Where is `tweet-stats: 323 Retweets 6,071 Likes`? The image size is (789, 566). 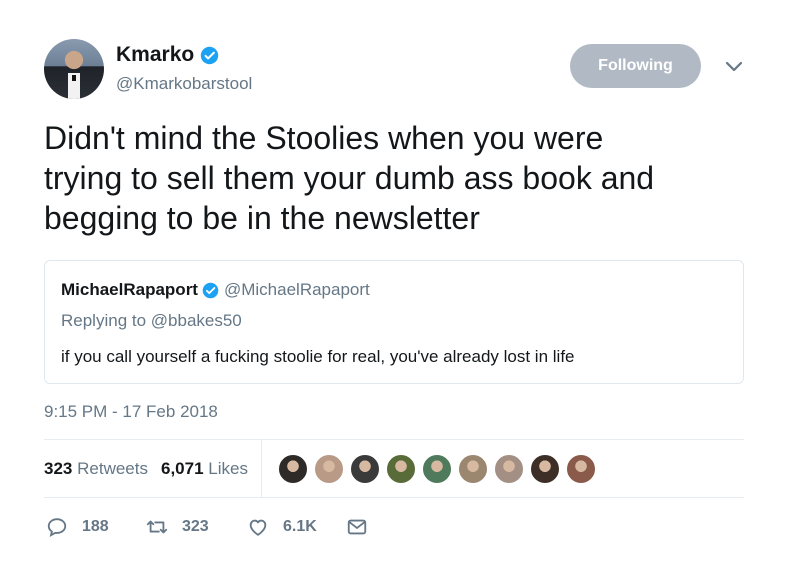
tweet-stats: 323 Retweets 6,071 Likes is located at coordinates (394, 469).